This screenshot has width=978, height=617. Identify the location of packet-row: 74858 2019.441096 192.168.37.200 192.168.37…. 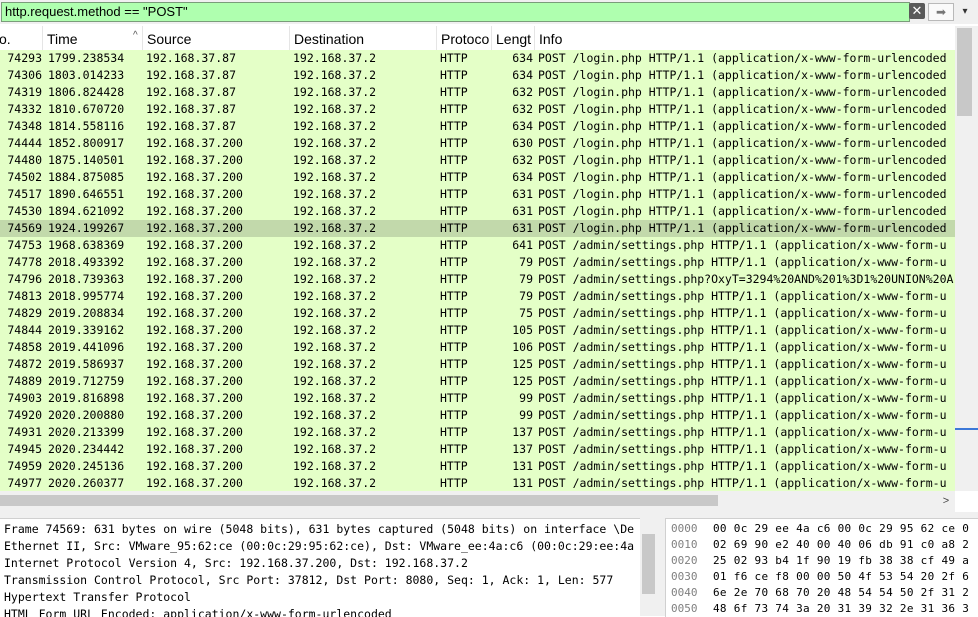
(477, 347).